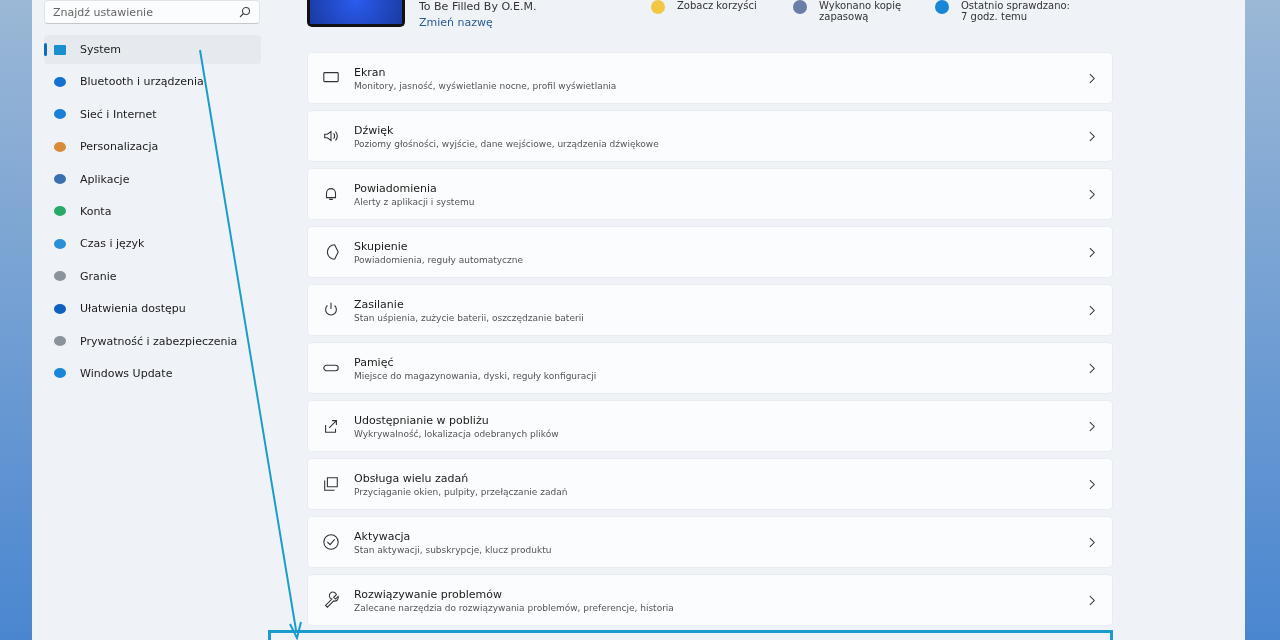  What do you see at coordinates (486, 85) in the screenshot?
I see `setting-description: Monitory, jasność, wyświetlanie nocne, profil wyświetlania` at bounding box center [486, 85].